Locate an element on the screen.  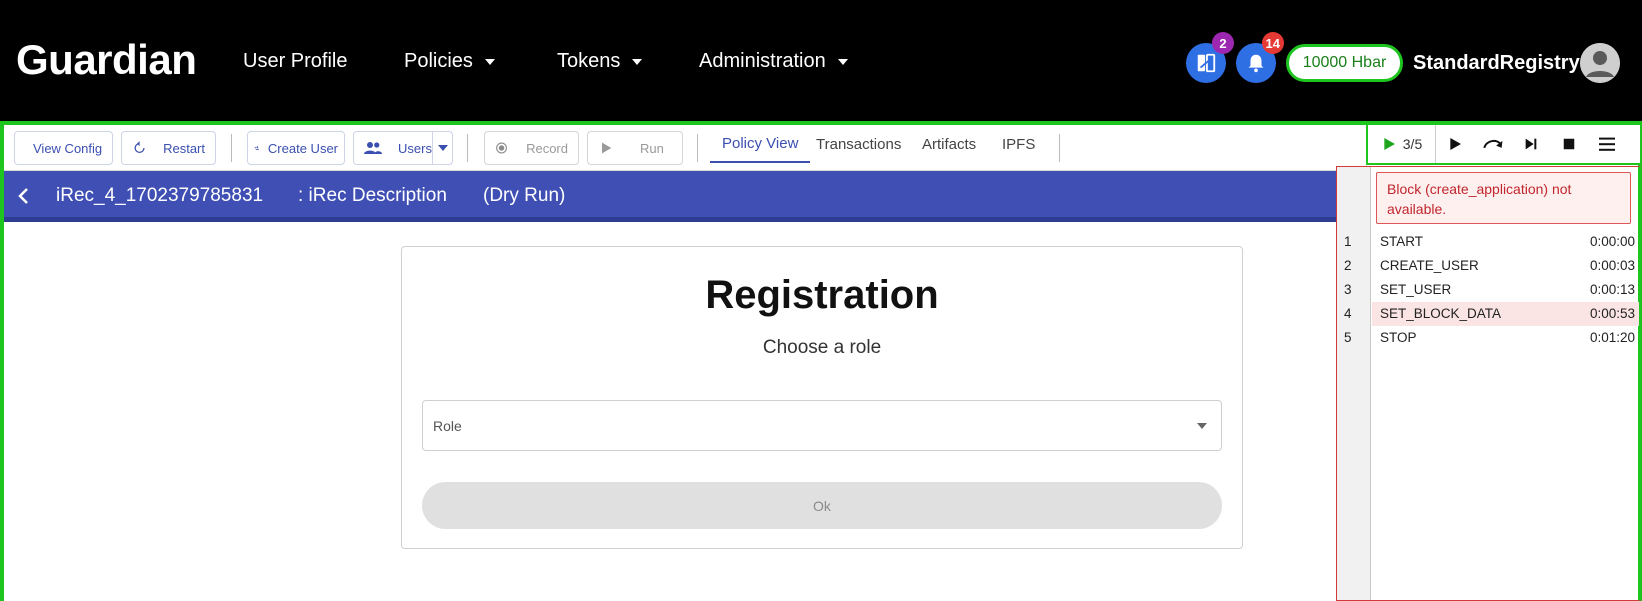
tasks-button: 2 is located at coordinates (1210, 57).